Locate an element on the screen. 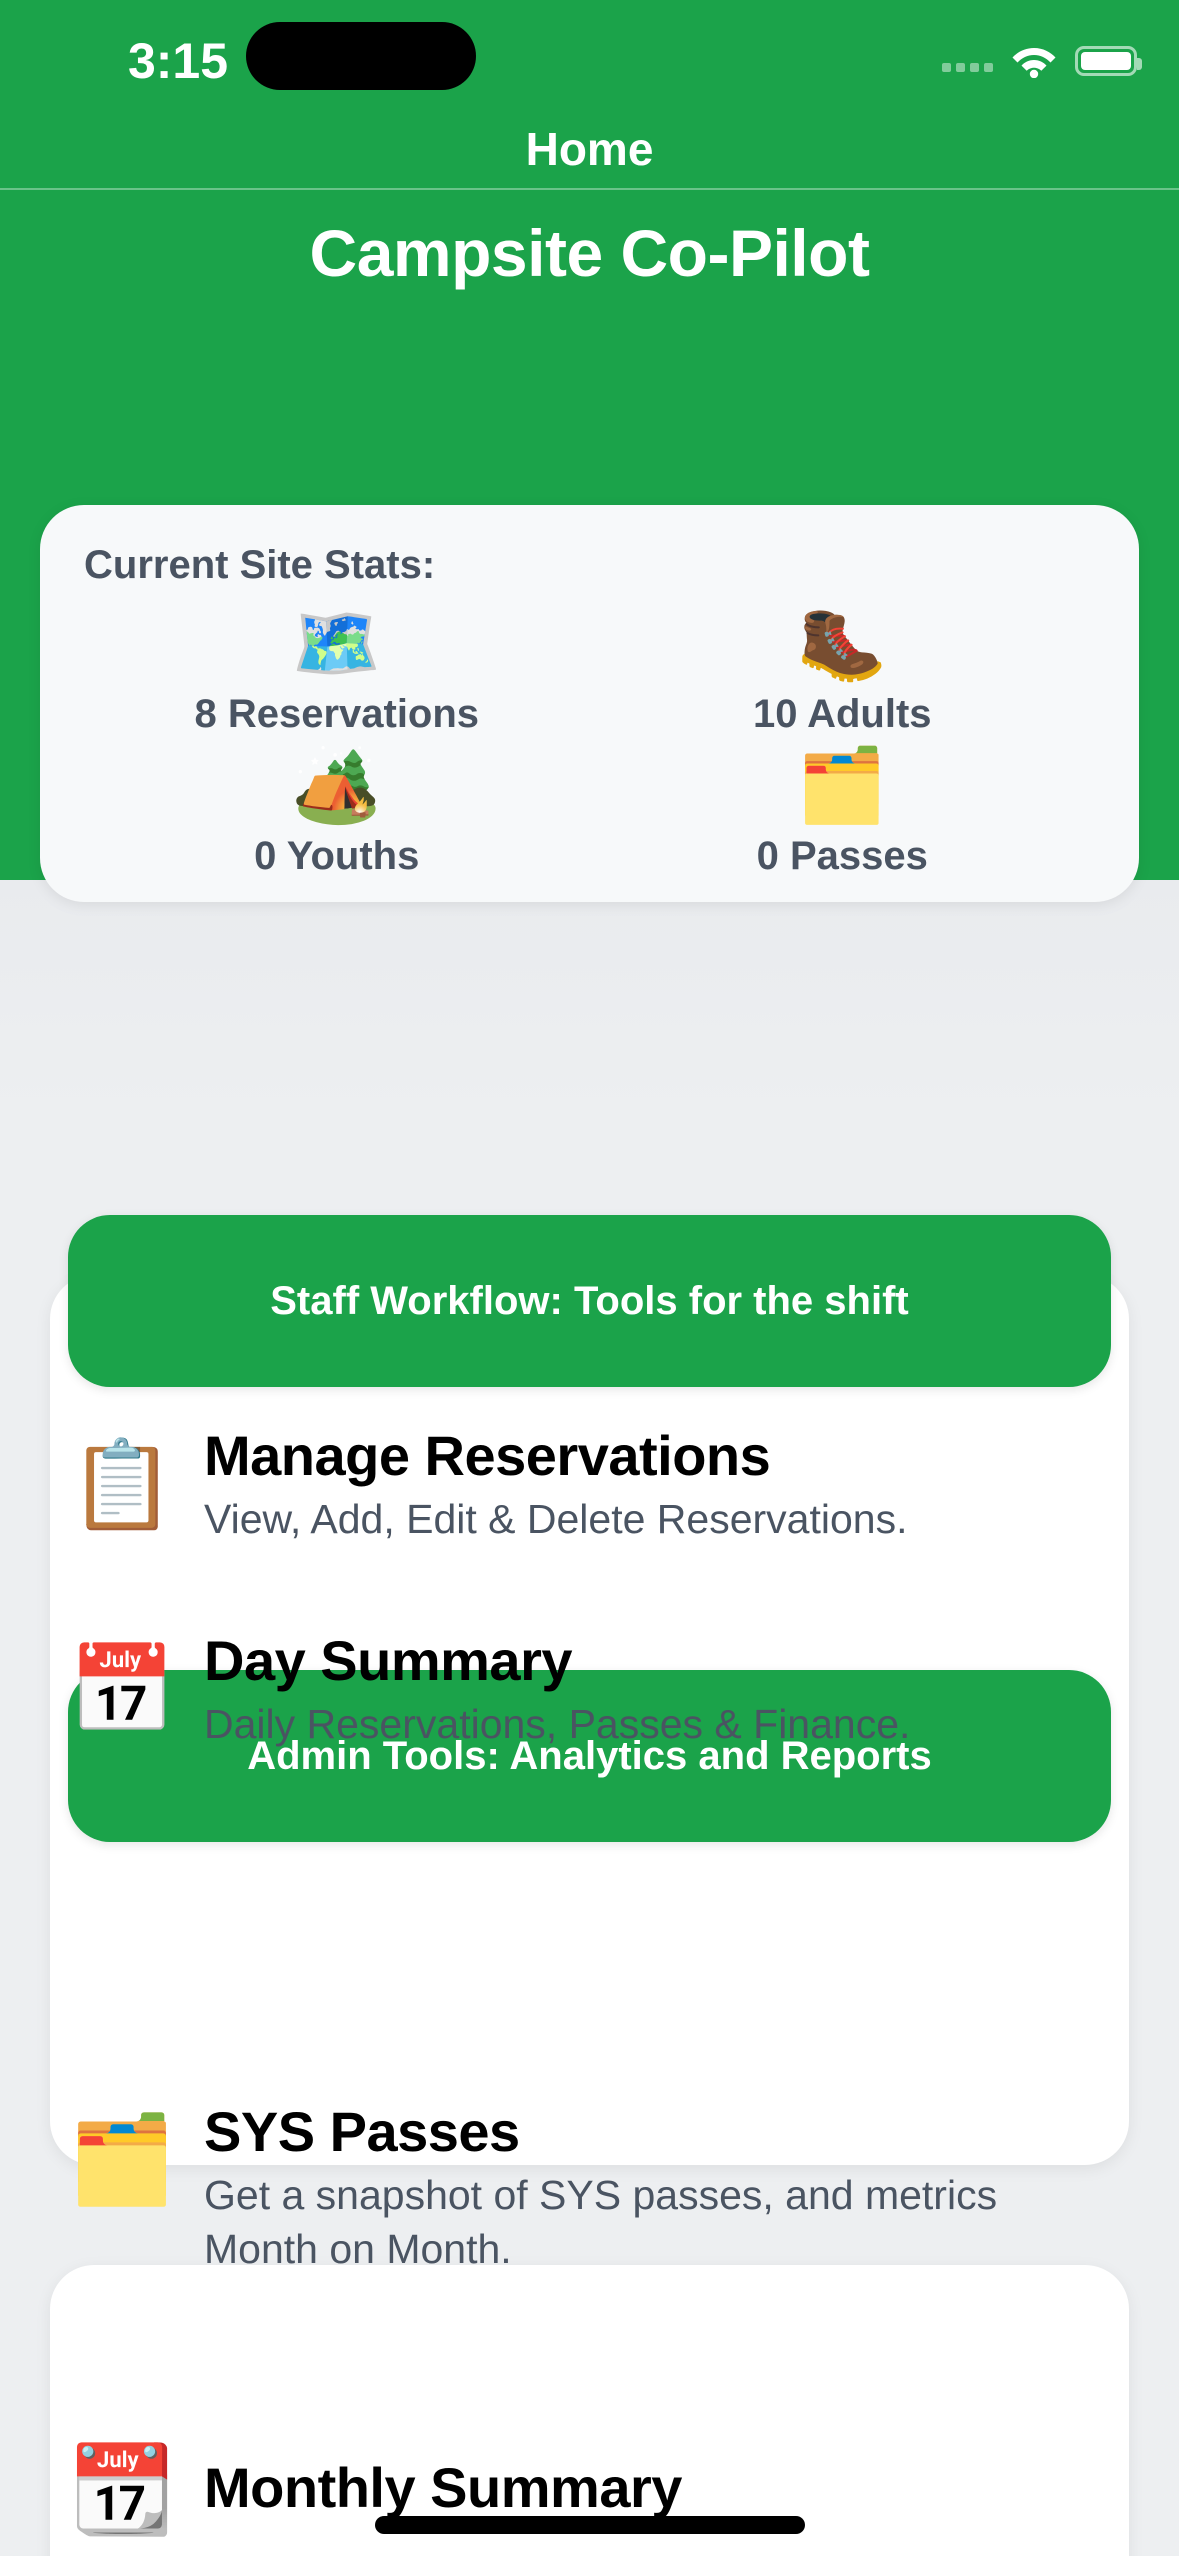 The width and height of the screenshot is (1179, 2556). nav-title: Home is located at coordinates (589, 149).